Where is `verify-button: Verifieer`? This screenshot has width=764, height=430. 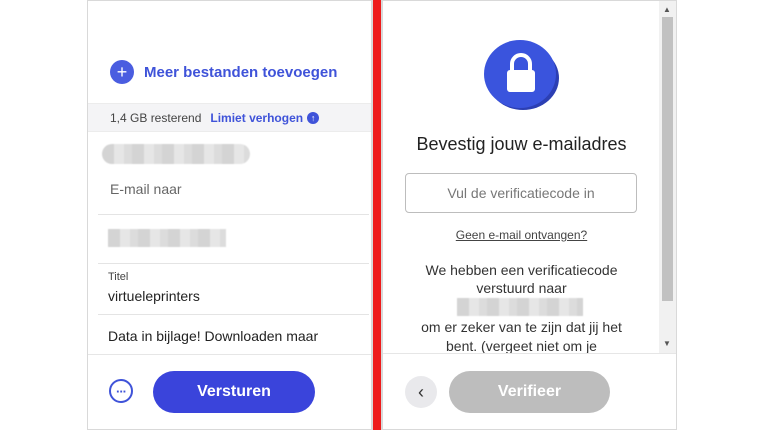
verify-button: Verifieer is located at coordinates (529, 392).